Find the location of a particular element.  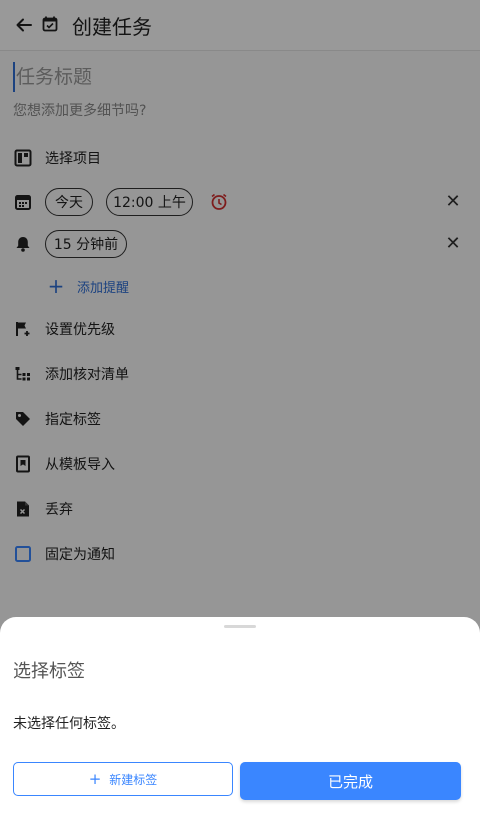

no-tags-message: 未选择任何标签。 is located at coordinates (69, 724).